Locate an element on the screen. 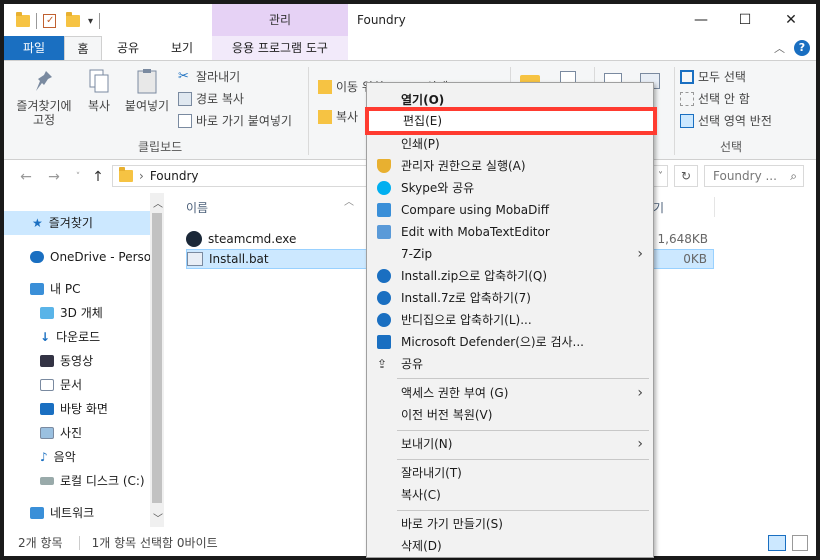 The height and width of the screenshot is (560, 820). sidebar-item-onedrive: OneDrive - Person is located at coordinates (77, 257).